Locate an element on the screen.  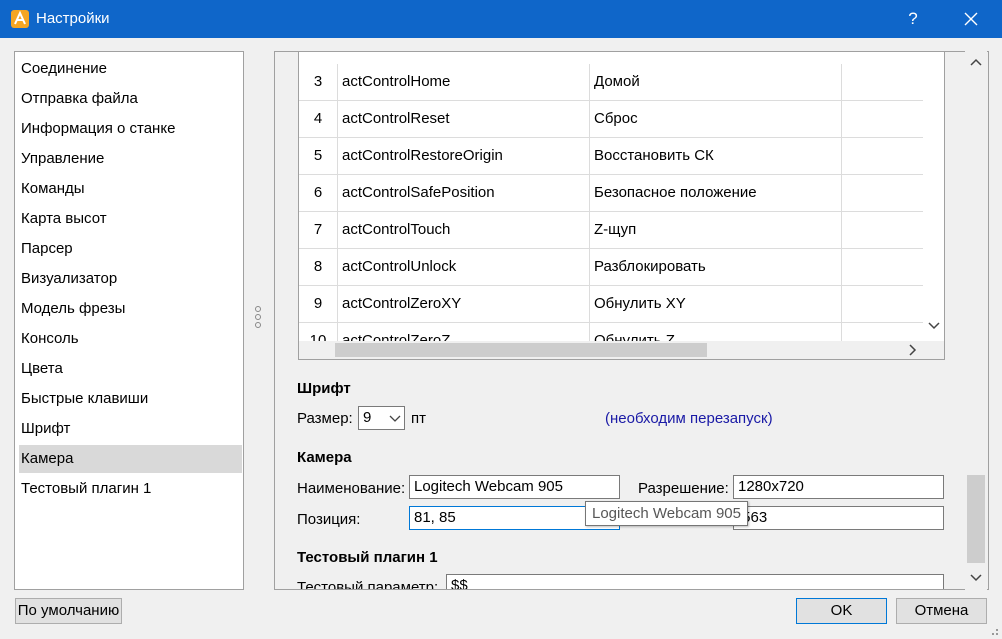
app-icon is located at coordinates (20, 19).